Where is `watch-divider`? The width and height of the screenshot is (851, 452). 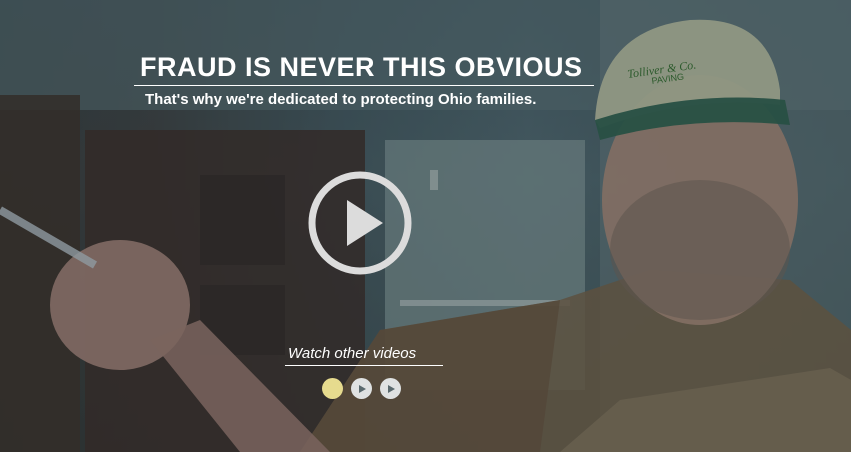
watch-divider is located at coordinates (364, 365).